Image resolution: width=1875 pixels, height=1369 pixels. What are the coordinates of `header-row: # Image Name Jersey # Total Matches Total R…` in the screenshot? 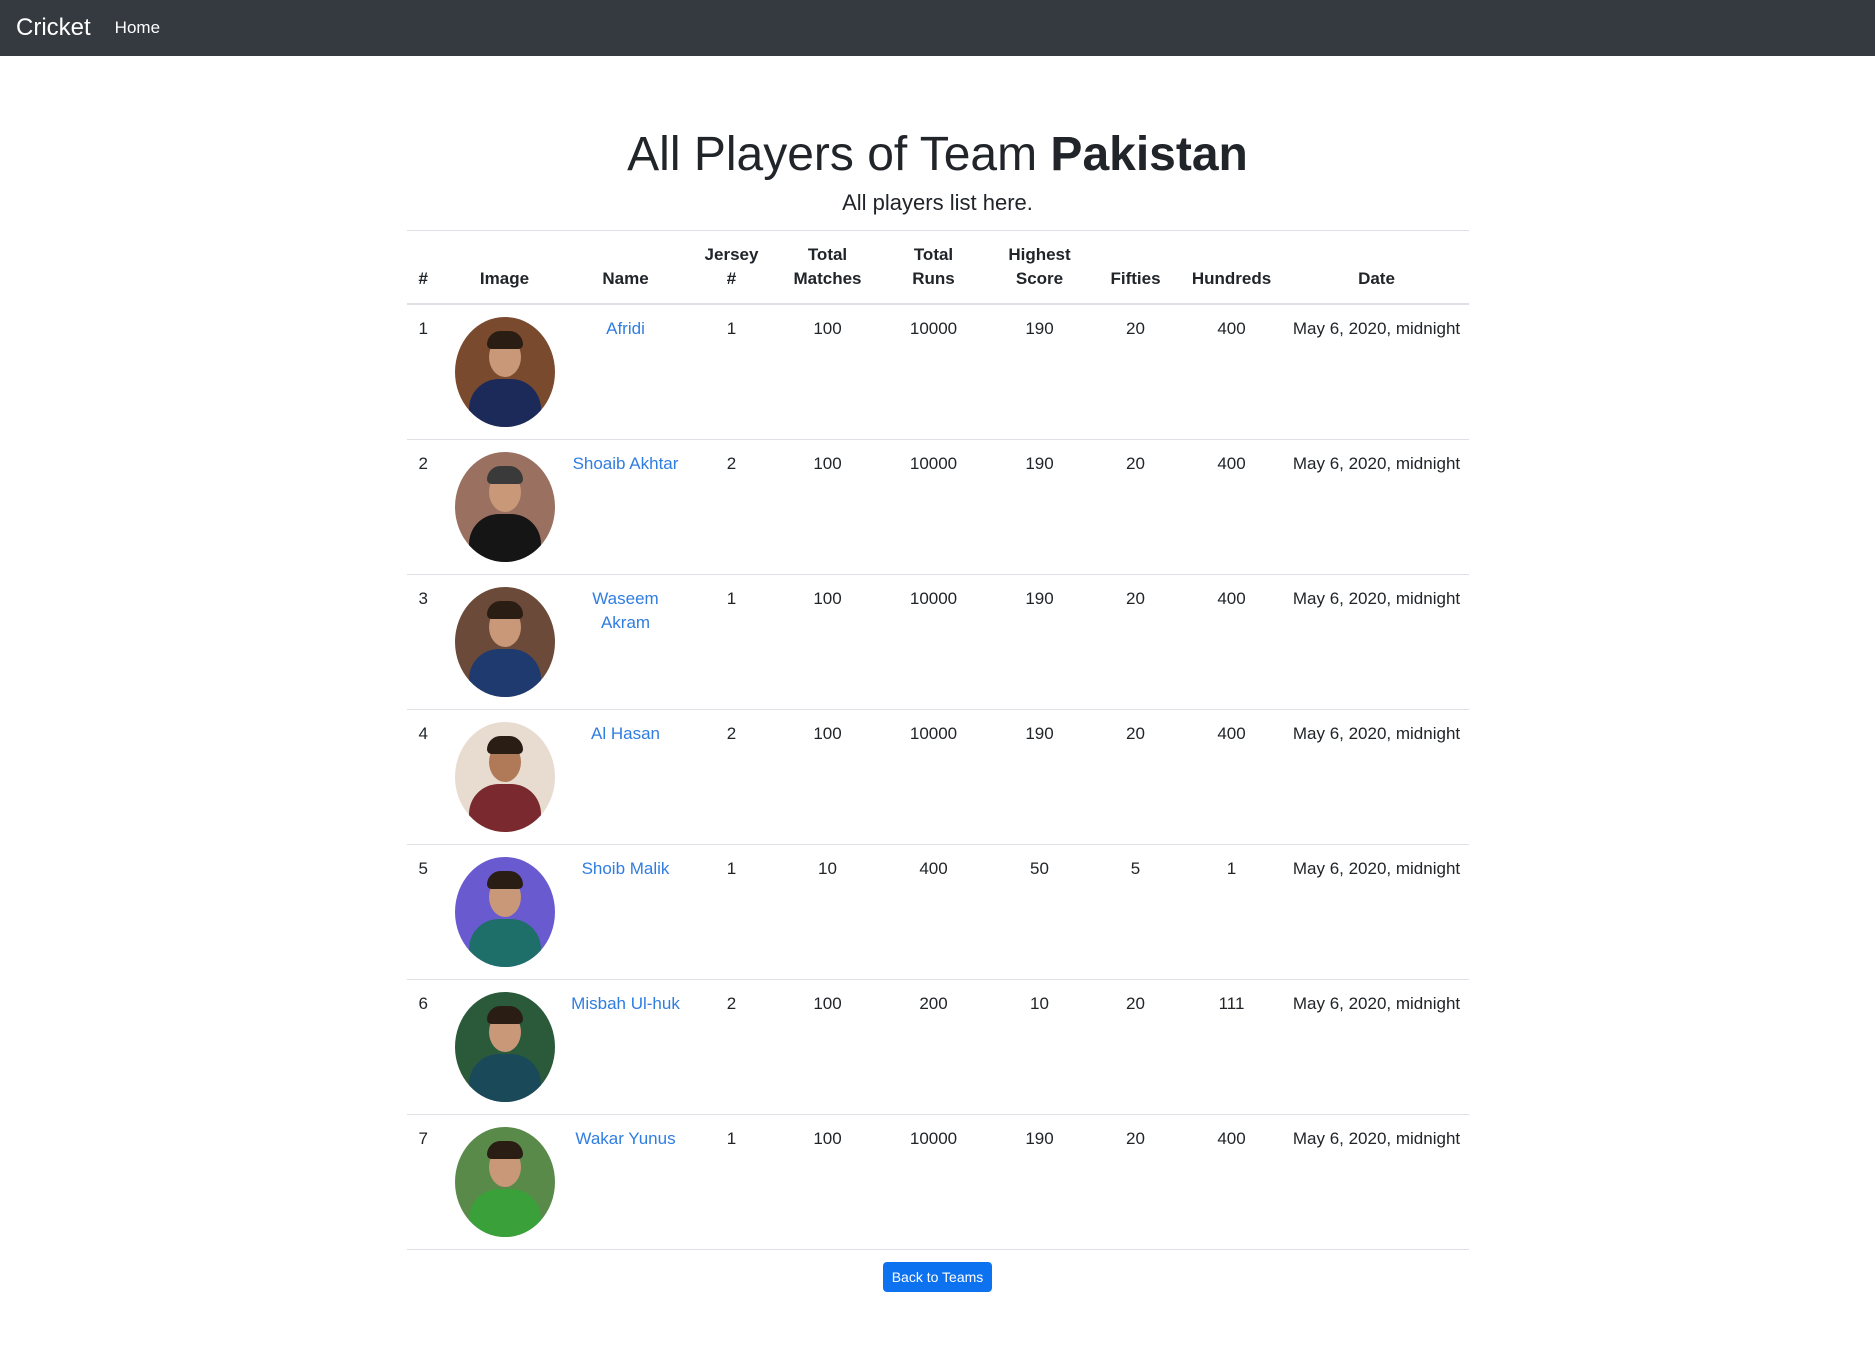 It's located at (937, 267).